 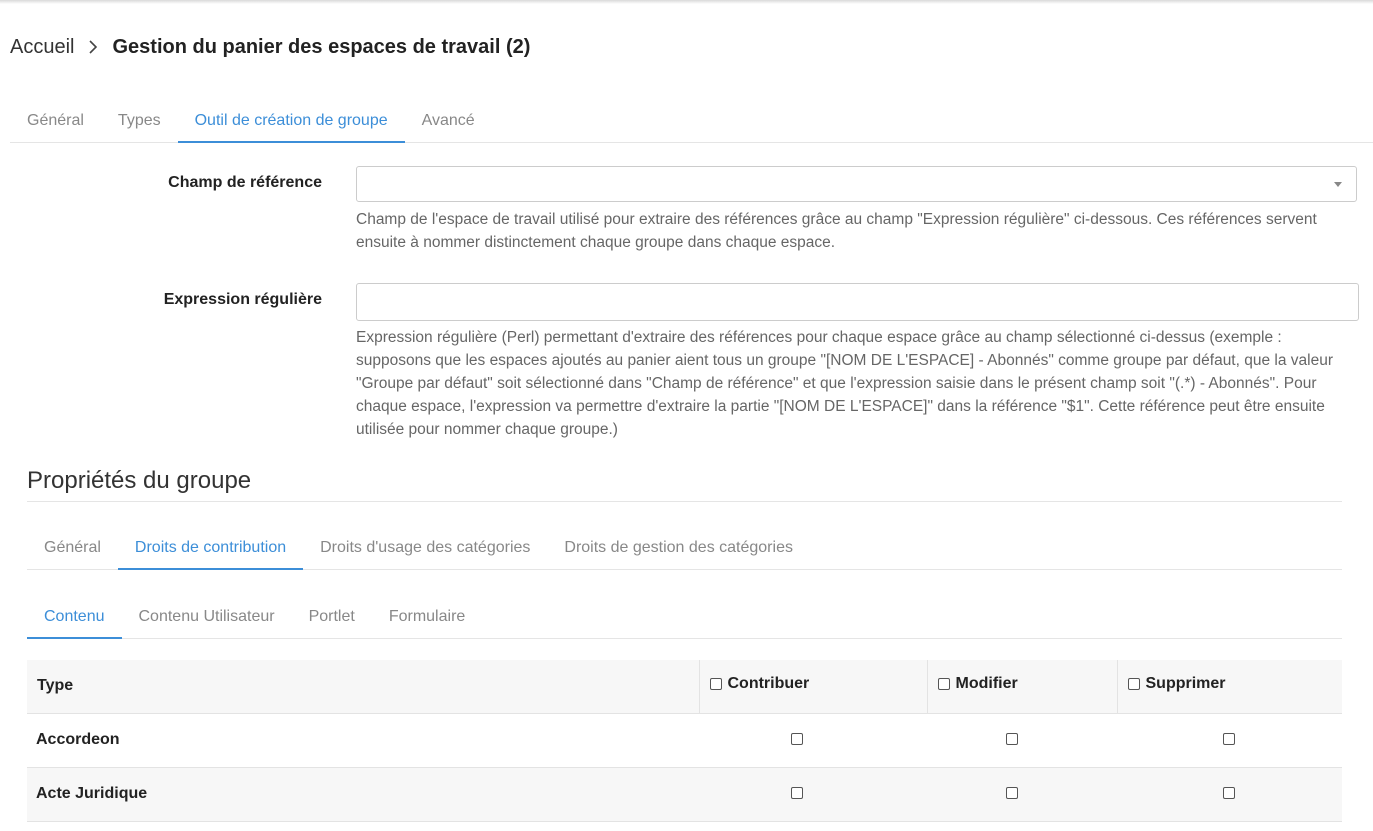 What do you see at coordinates (95, 47) in the screenshot?
I see `chevron-right-icon` at bounding box center [95, 47].